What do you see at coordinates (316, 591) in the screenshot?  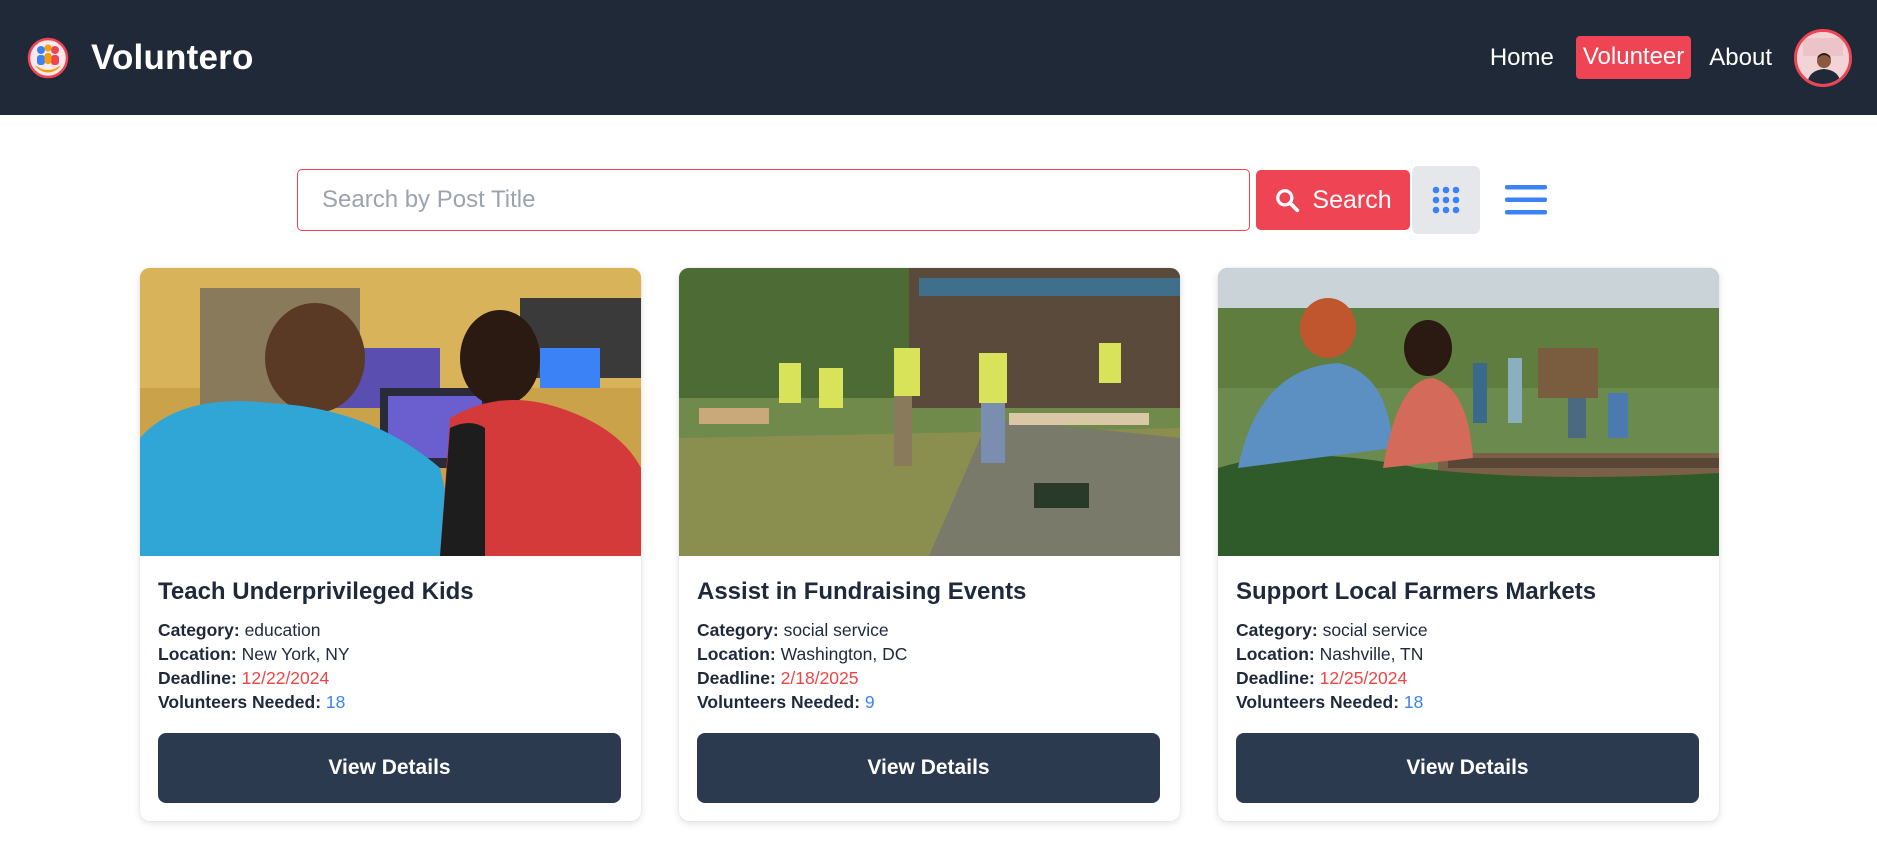 I see `post-title: Teach Underprivileged Kids` at bounding box center [316, 591].